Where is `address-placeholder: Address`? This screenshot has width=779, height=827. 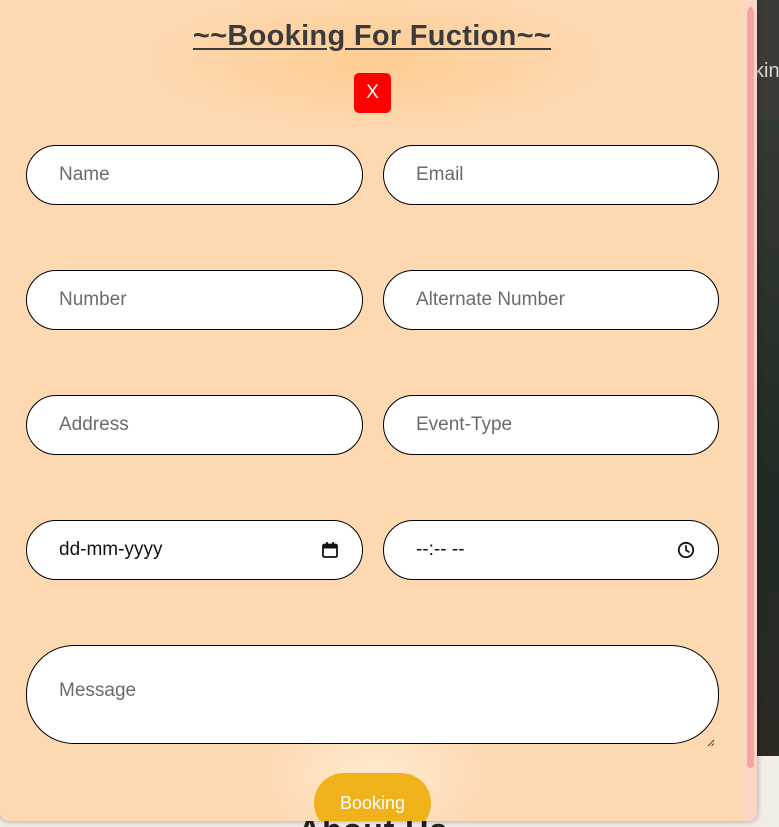
address-placeholder: Address is located at coordinates (94, 424).